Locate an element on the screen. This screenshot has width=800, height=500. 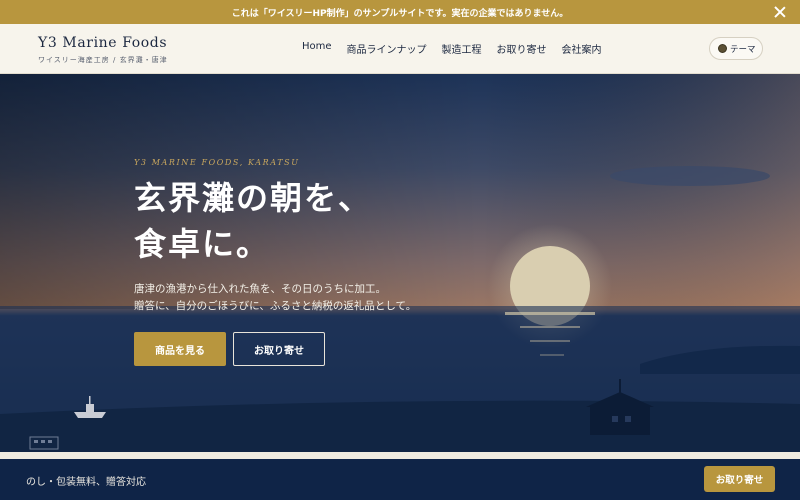
nav-company: 会社案内 is located at coordinates (582, 48).